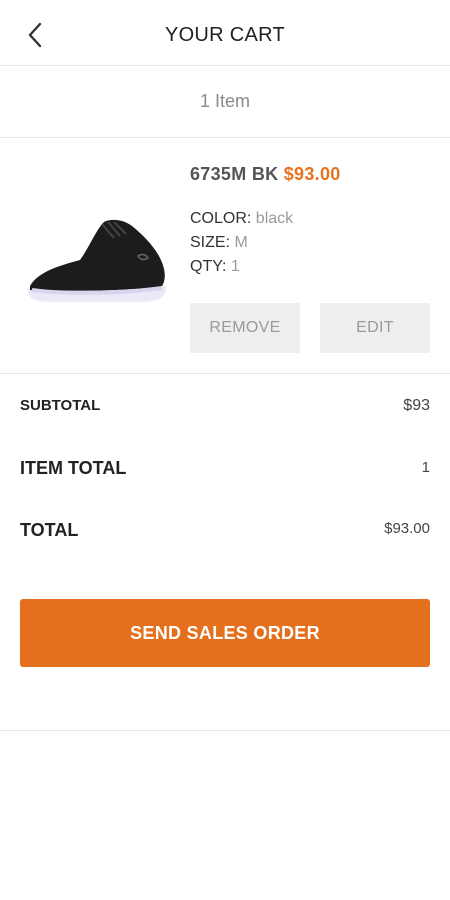 This screenshot has width=450, height=900. Describe the element at coordinates (375, 328) in the screenshot. I see `edit-button: EDIT` at that location.